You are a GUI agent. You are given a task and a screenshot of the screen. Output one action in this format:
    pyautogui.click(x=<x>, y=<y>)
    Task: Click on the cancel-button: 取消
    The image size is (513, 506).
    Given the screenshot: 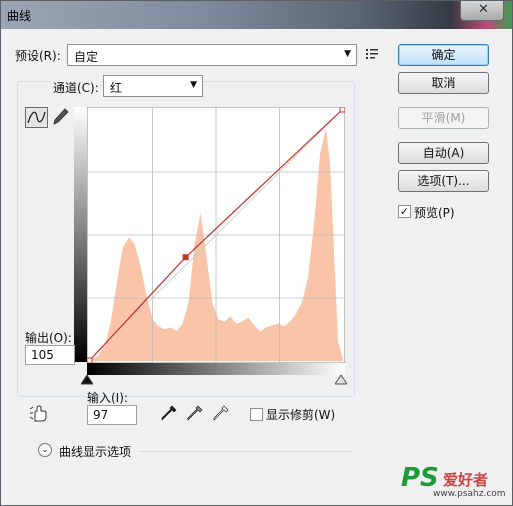 What is the action you would take?
    pyautogui.click(x=443, y=83)
    